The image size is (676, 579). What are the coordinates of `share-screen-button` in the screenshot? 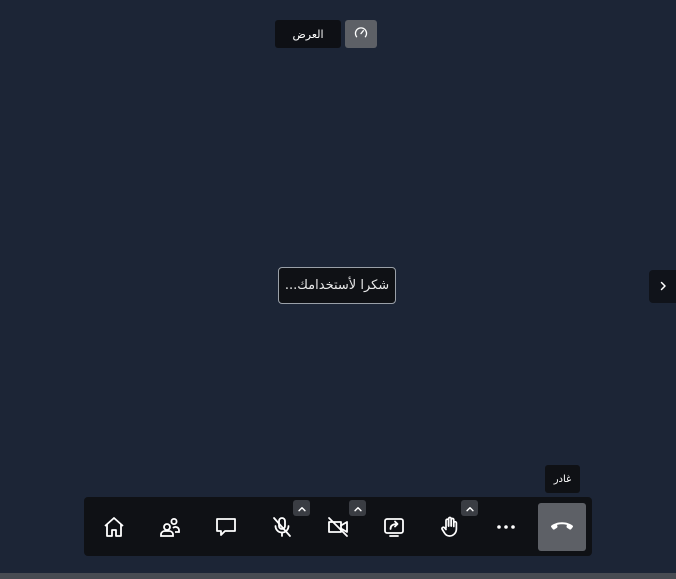 It's located at (394, 527).